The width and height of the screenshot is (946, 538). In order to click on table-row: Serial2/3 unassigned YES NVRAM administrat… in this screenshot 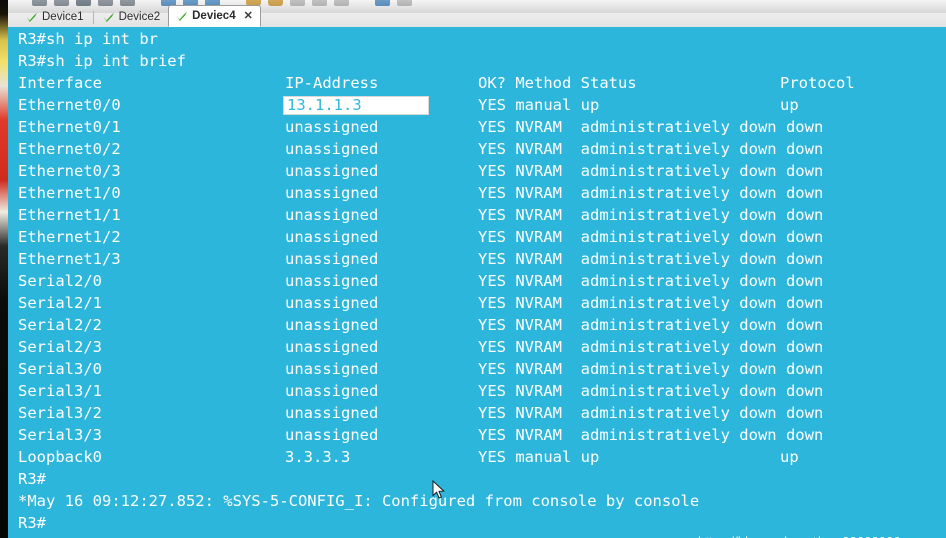, I will do `click(477, 347)`.